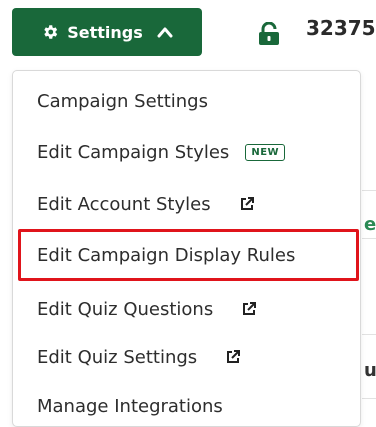 Image resolution: width=376 pixels, height=427 pixels. Describe the element at coordinates (124, 204) in the screenshot. I see `menu-item-label: Edit Account Styles` at that location.